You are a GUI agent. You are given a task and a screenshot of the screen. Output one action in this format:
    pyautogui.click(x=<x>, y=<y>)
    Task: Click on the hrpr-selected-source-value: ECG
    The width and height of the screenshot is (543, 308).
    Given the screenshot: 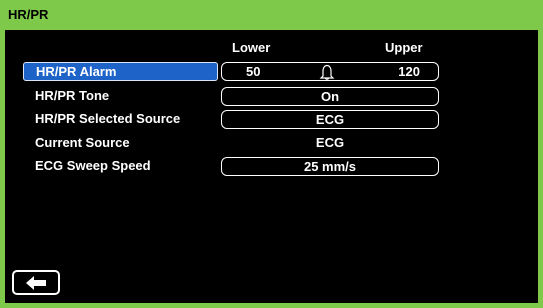 What is the action you would take?
    pyautogui.click(x=330, y=119)
    